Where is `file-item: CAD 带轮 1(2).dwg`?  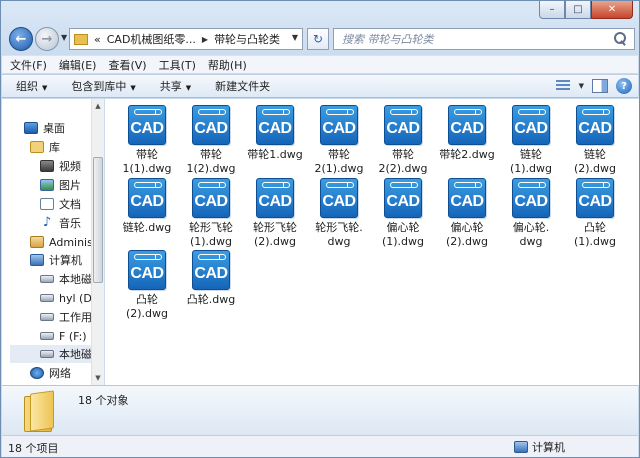 file-item: CAD 带轮 1(2).dwg is located at coordinates (211, 140).